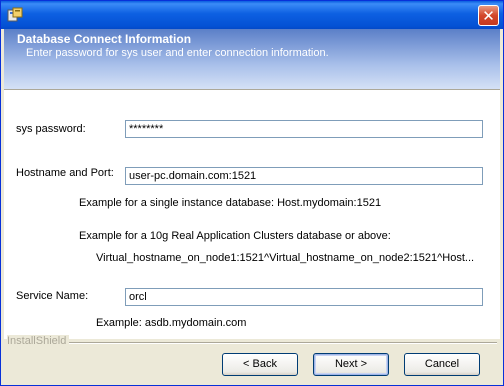 The width and height of the screenshot is (504, 386). I want to click on installshield-brand: InstallShield, so click(38, 341).